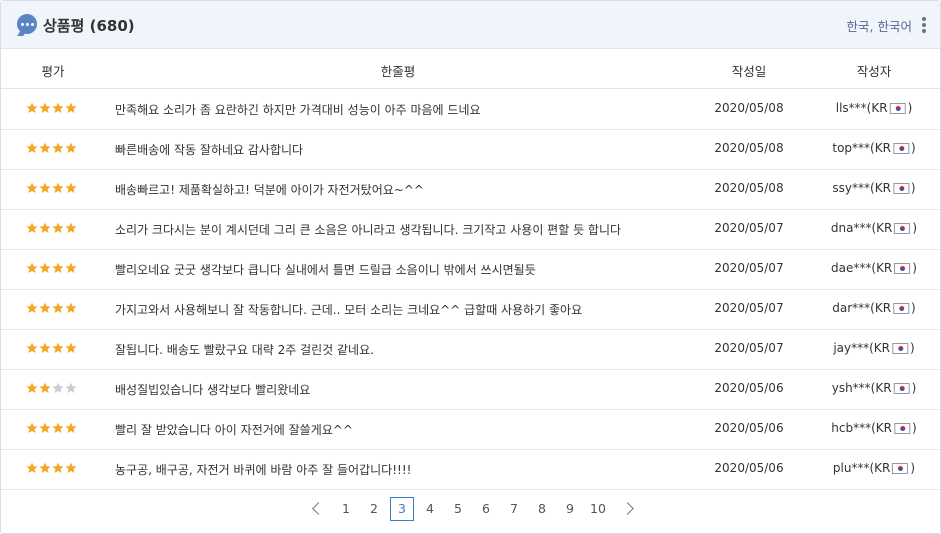  Describe the element at coordinates (879, 25) in the screenshot. I see `locale-selector: 한국, 한국어` at that location.